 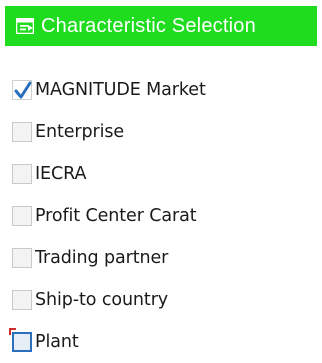 I want to click on characteristic-item-ship-to-country: Ship-to country, so click(x=159, y=300).